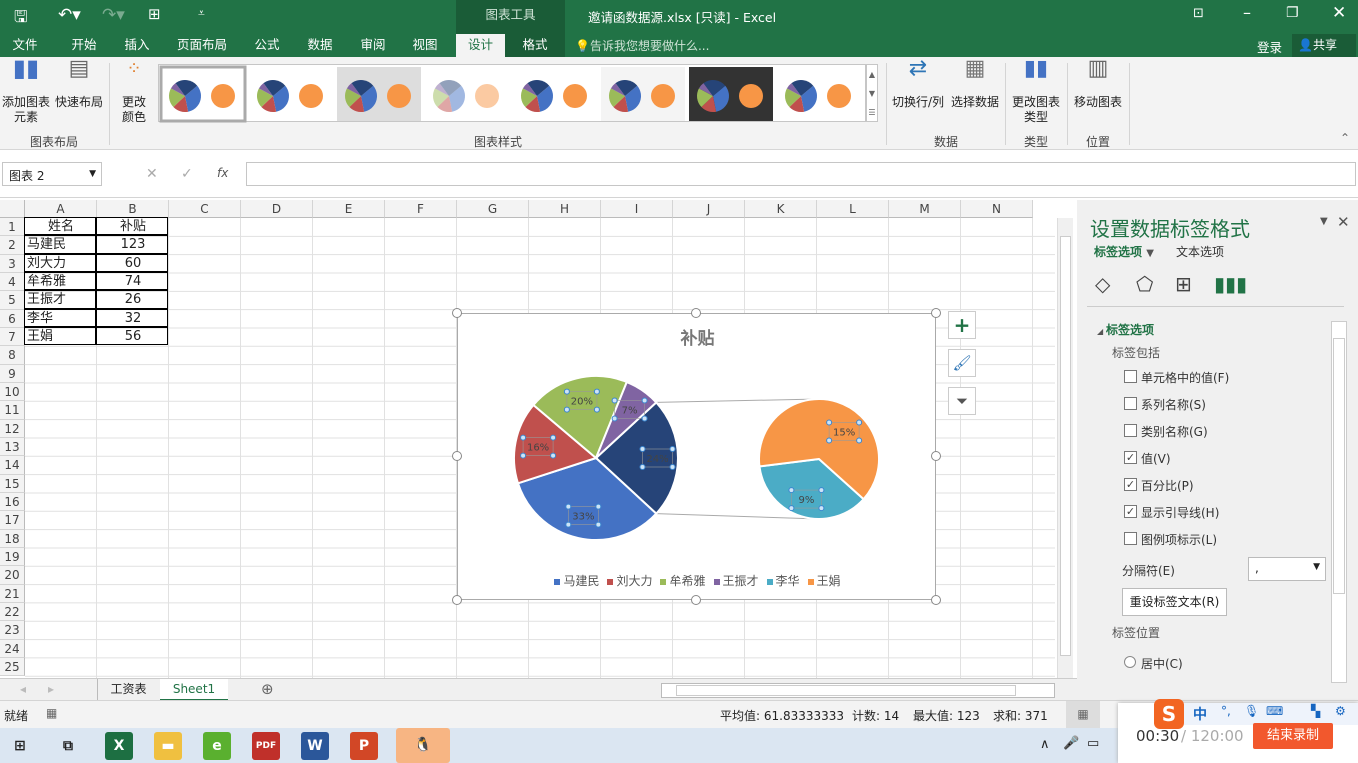 The width and height of the screenshot is (1358, 763). Describe the element at coordinates (23, 689) in the screenshot. I see `prev-sheet-icon: ◂` at that location.